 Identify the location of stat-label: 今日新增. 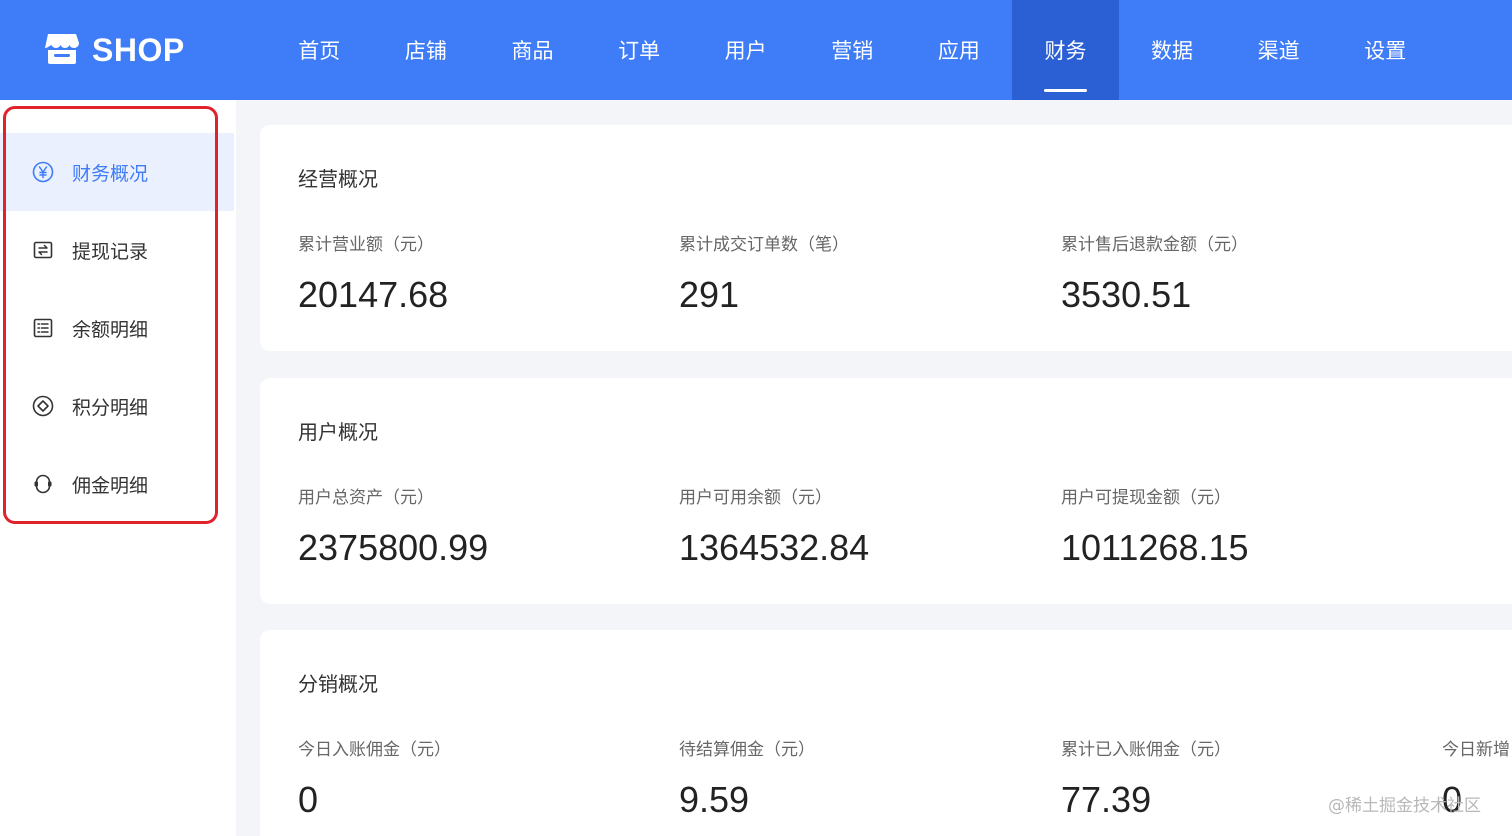
(1476, 750).